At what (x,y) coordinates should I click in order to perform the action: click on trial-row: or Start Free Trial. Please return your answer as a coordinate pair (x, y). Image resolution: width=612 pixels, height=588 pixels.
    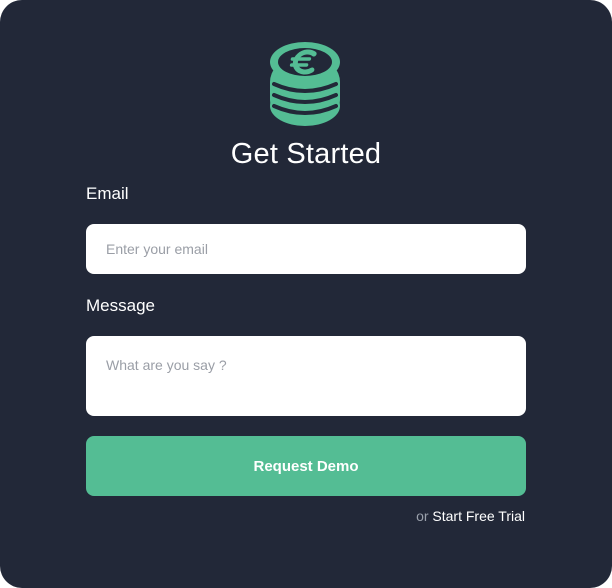
    Looking at the image, I should click on (470, 516).